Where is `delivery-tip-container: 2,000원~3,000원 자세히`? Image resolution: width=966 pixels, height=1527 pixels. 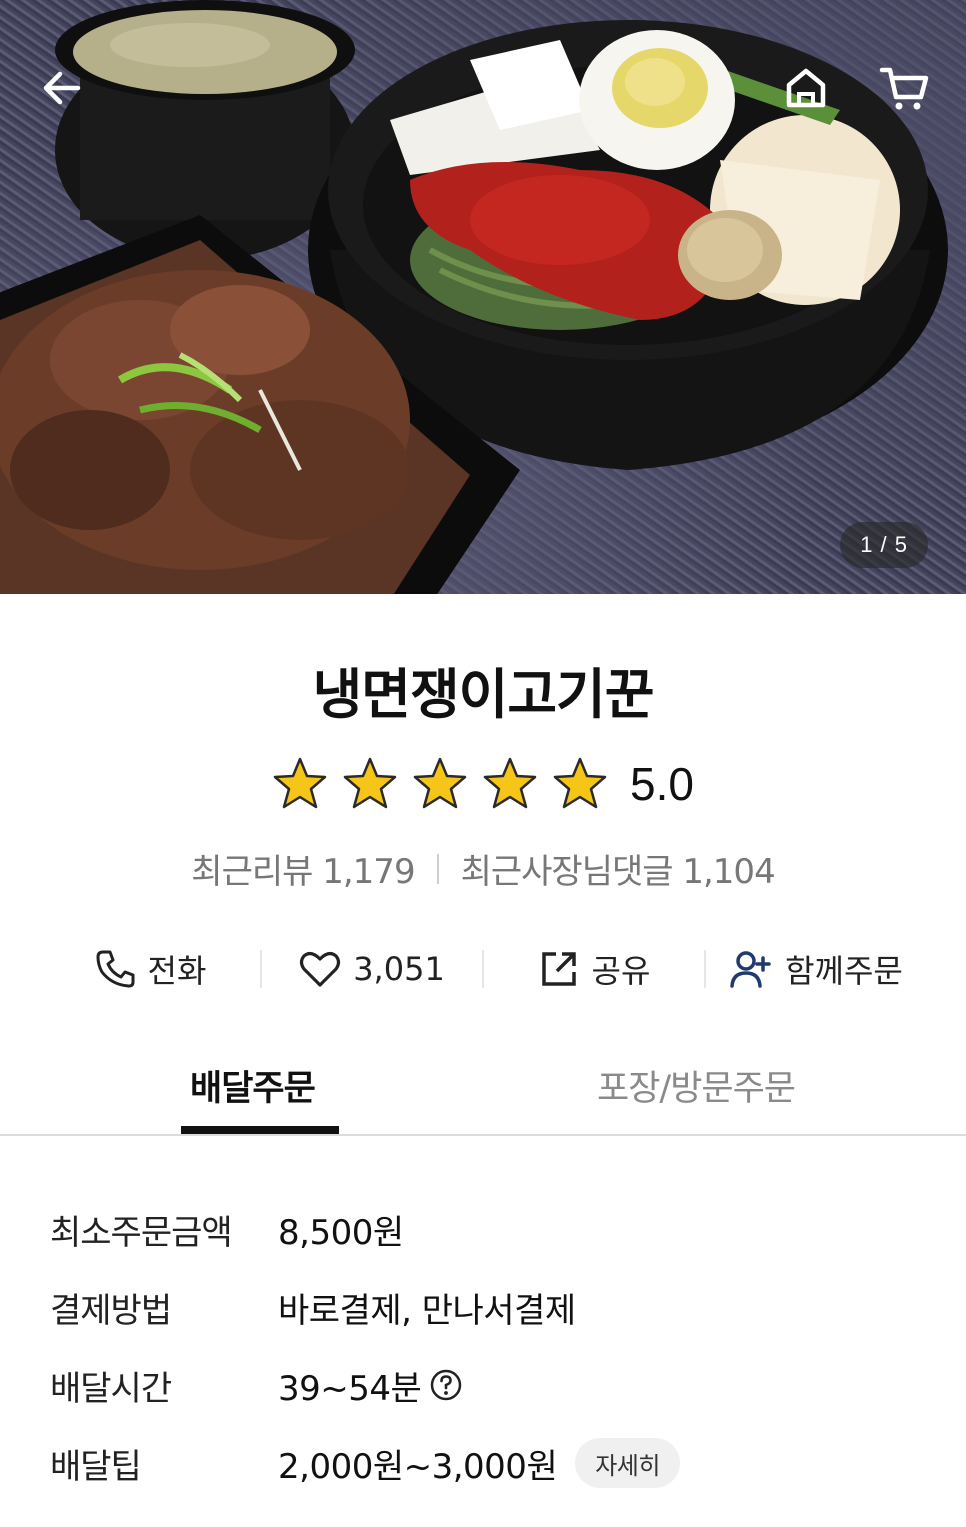
delivery-tip-container: 2,000원~3,000원 자세히 is located at coordinates (479, 1463).